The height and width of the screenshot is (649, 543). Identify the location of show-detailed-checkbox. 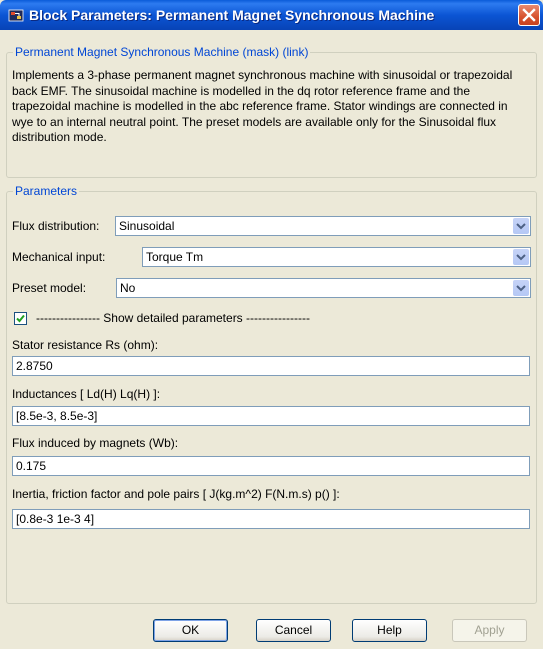
(20, 318).